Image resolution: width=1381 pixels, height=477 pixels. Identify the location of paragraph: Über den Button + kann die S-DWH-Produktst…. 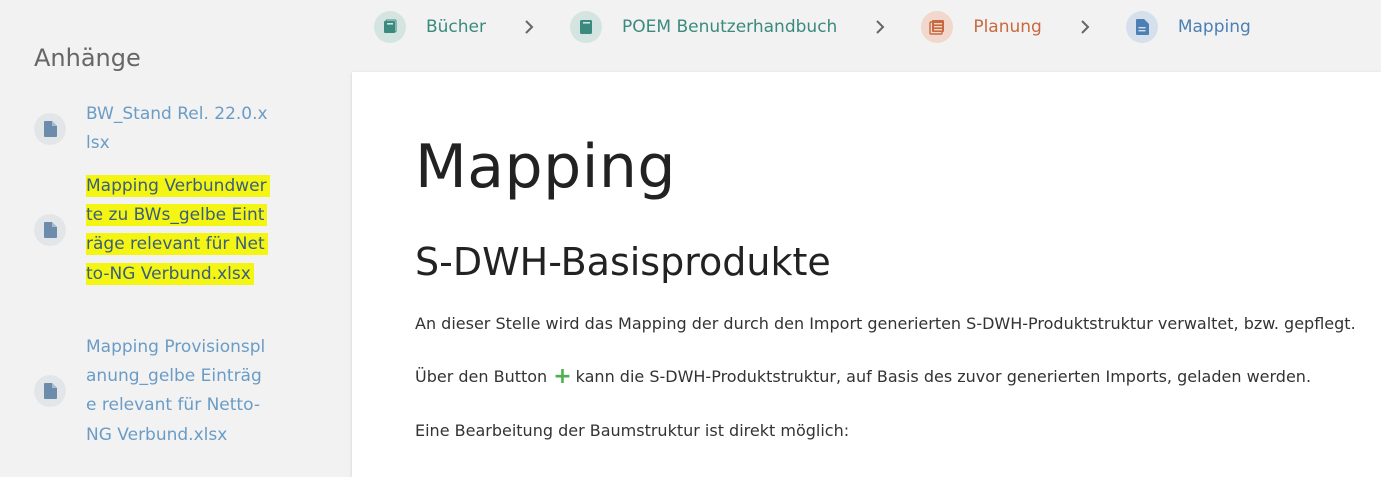
(863, 376).